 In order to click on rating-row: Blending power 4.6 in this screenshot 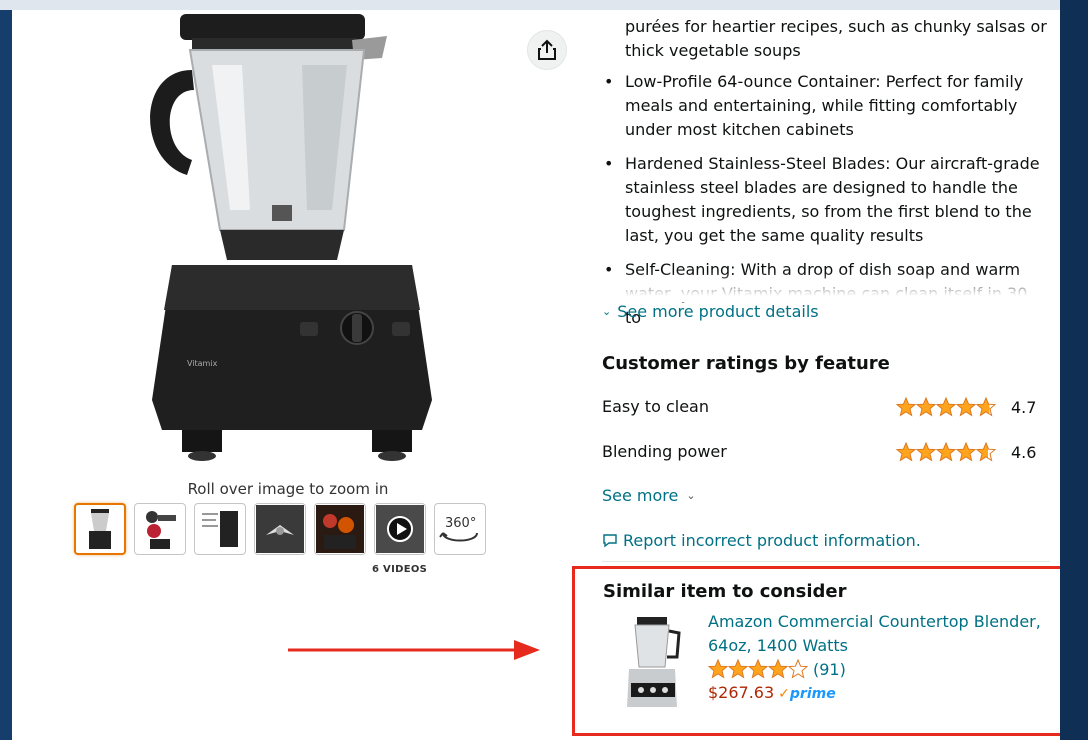, I will do `click(820, 454)`.